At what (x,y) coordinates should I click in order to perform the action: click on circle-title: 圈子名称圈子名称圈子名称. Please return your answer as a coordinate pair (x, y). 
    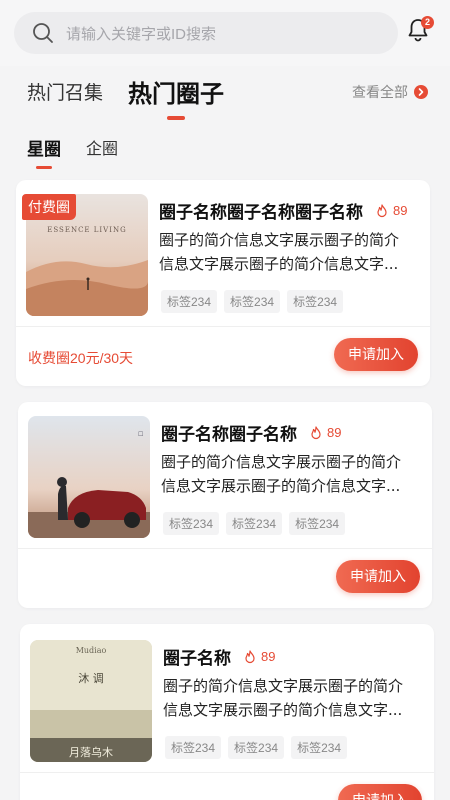
    Looking at the image, I should click on (261, 213).